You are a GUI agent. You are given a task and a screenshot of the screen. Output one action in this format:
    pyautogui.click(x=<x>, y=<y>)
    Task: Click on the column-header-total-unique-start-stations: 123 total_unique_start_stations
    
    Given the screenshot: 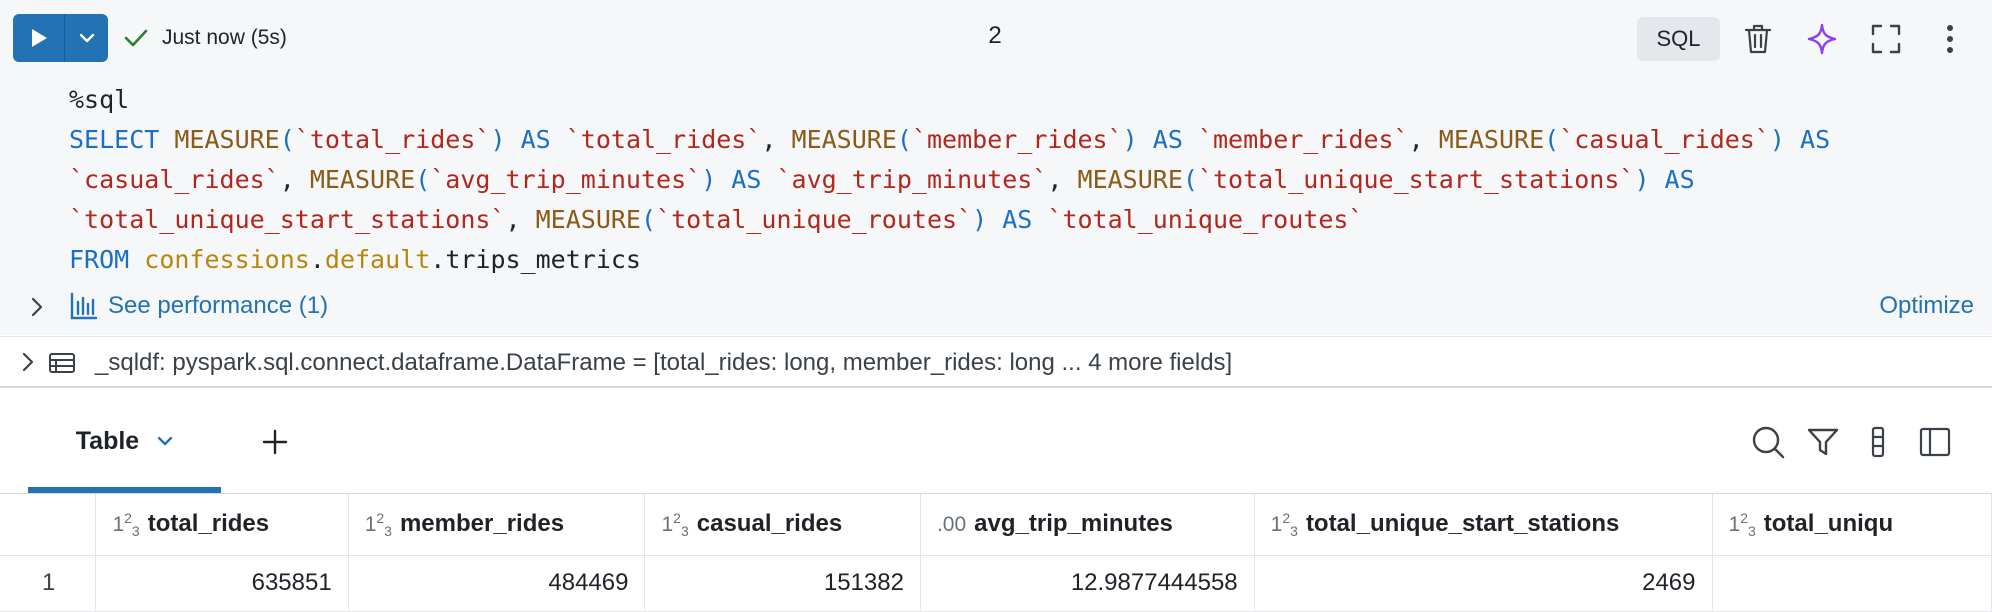 What is the action you would take?
    pyautogui.click(x=1483, y=525)
    